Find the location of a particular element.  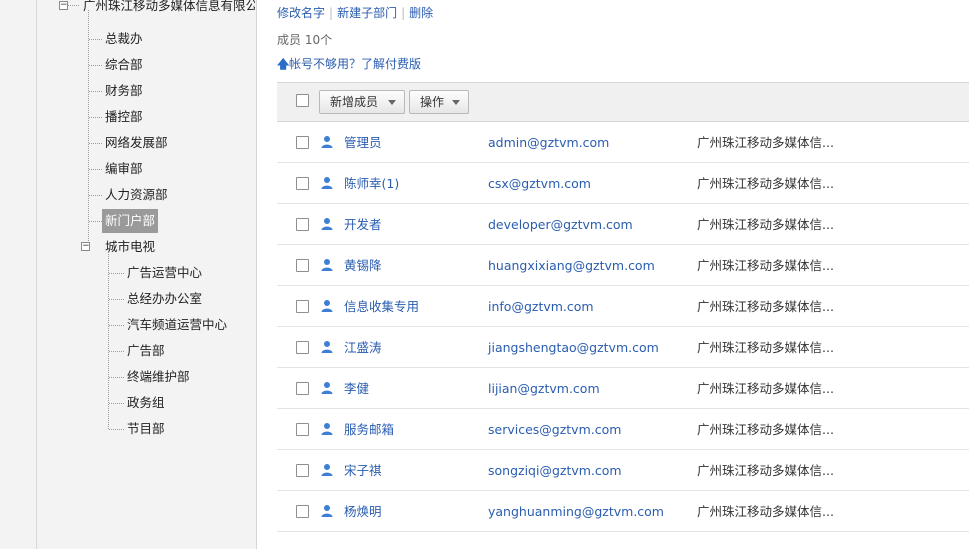

add-member-button: 新增成员 is located at coordinates (362, 102).